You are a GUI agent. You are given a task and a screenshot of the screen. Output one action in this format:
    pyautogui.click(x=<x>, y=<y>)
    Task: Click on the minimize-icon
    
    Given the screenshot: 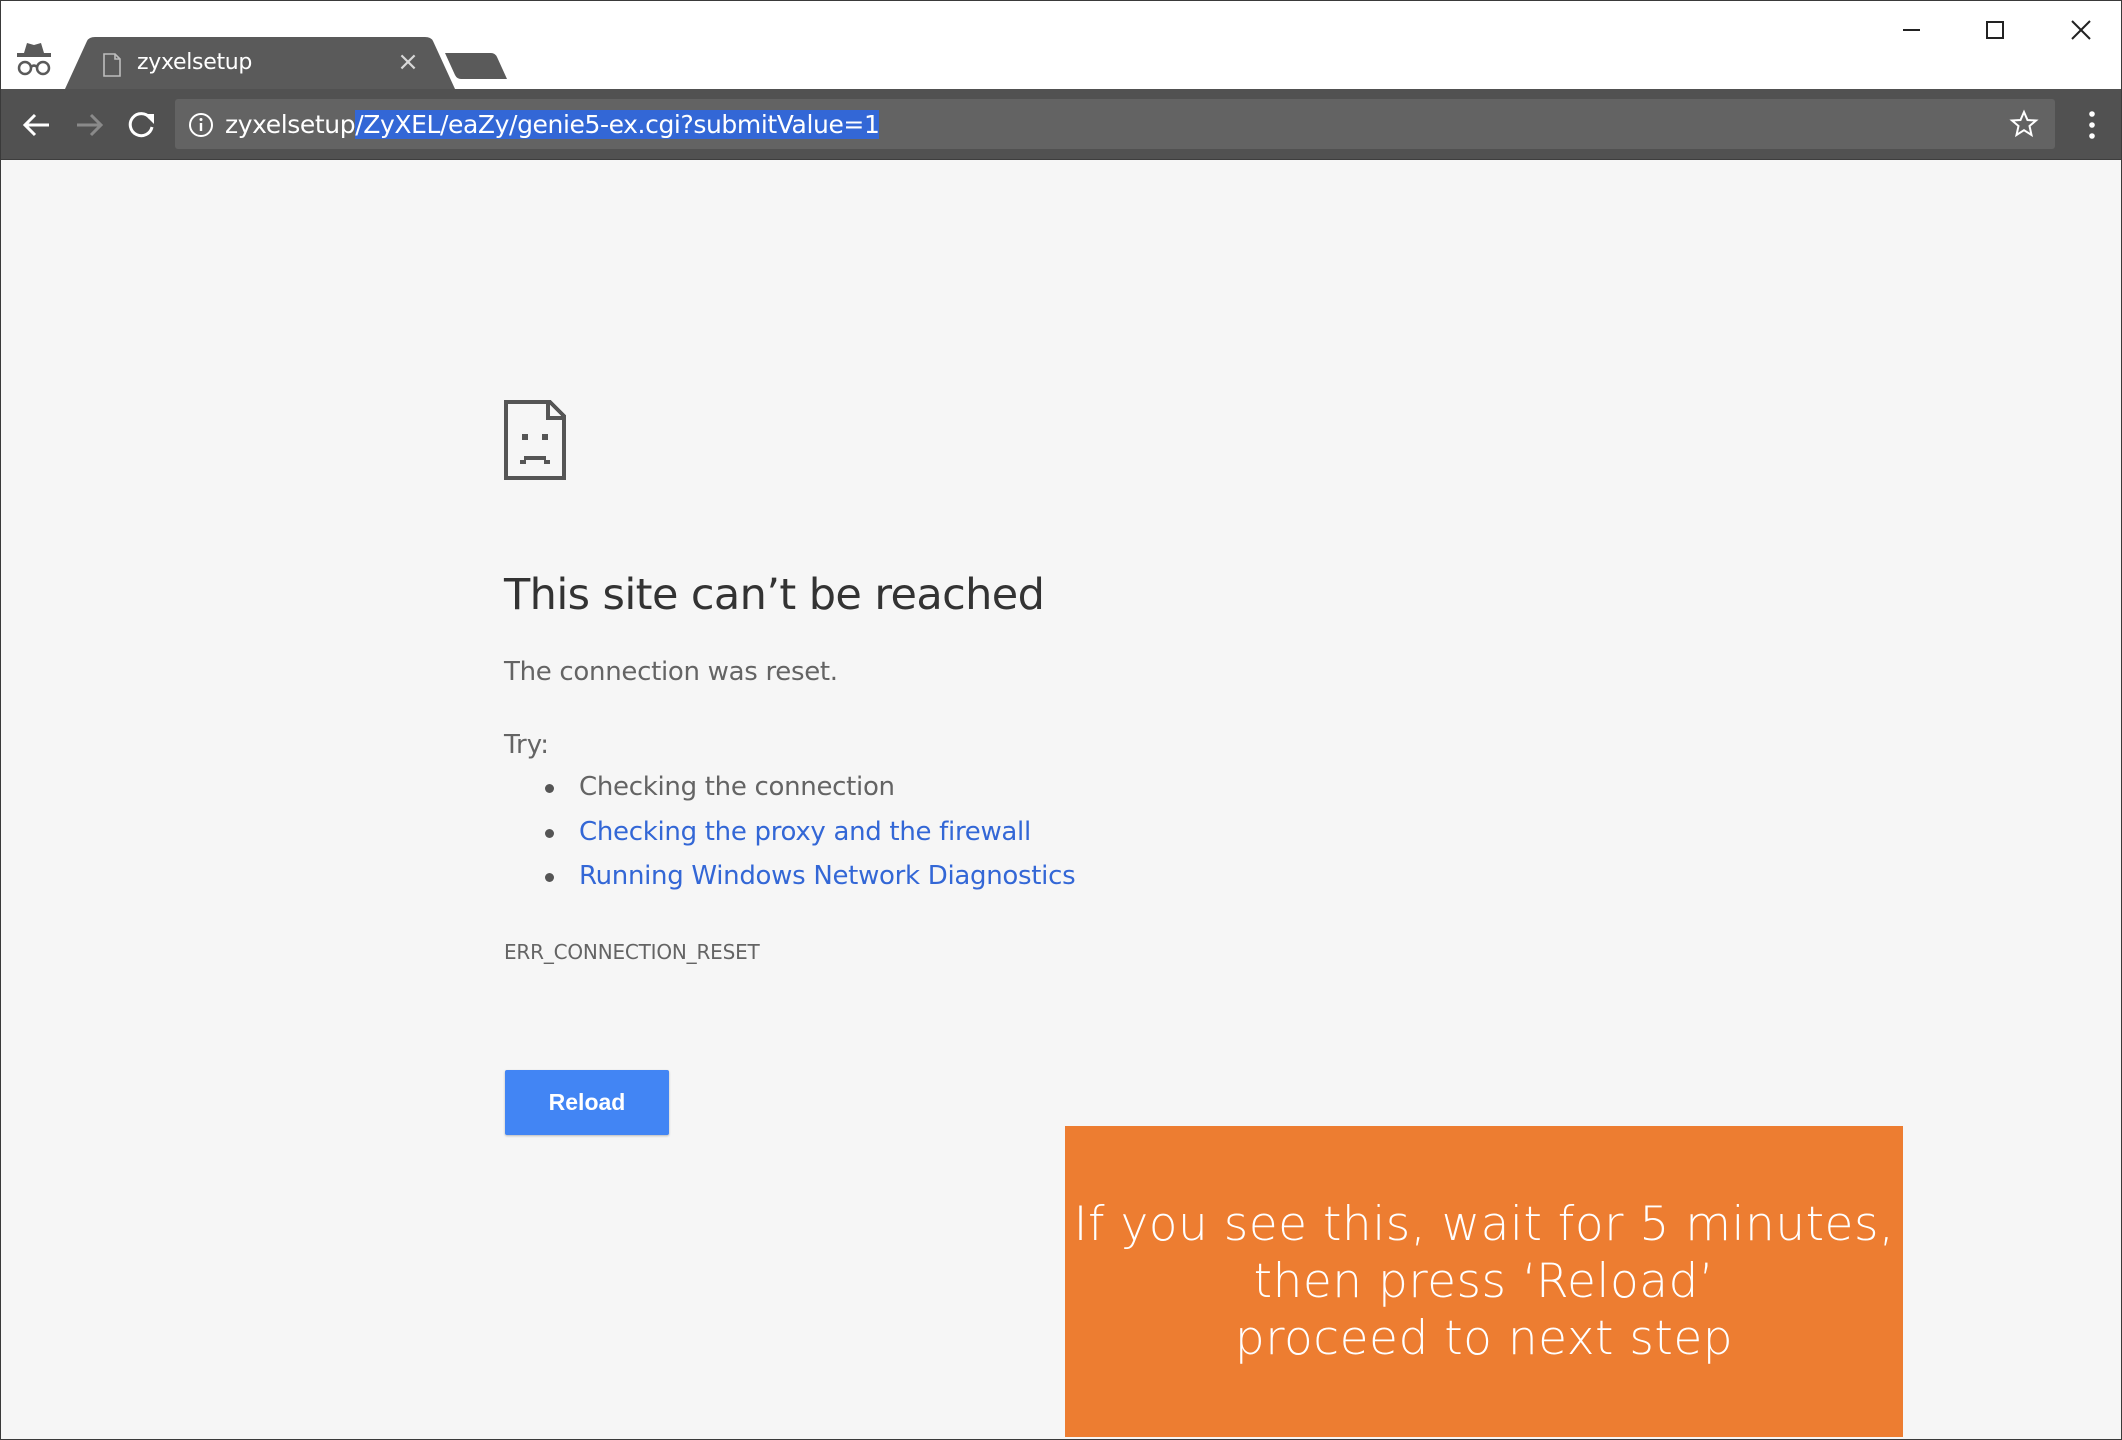 What is the action you would take?
    pyautogui.click(x=1911, y=30)
    